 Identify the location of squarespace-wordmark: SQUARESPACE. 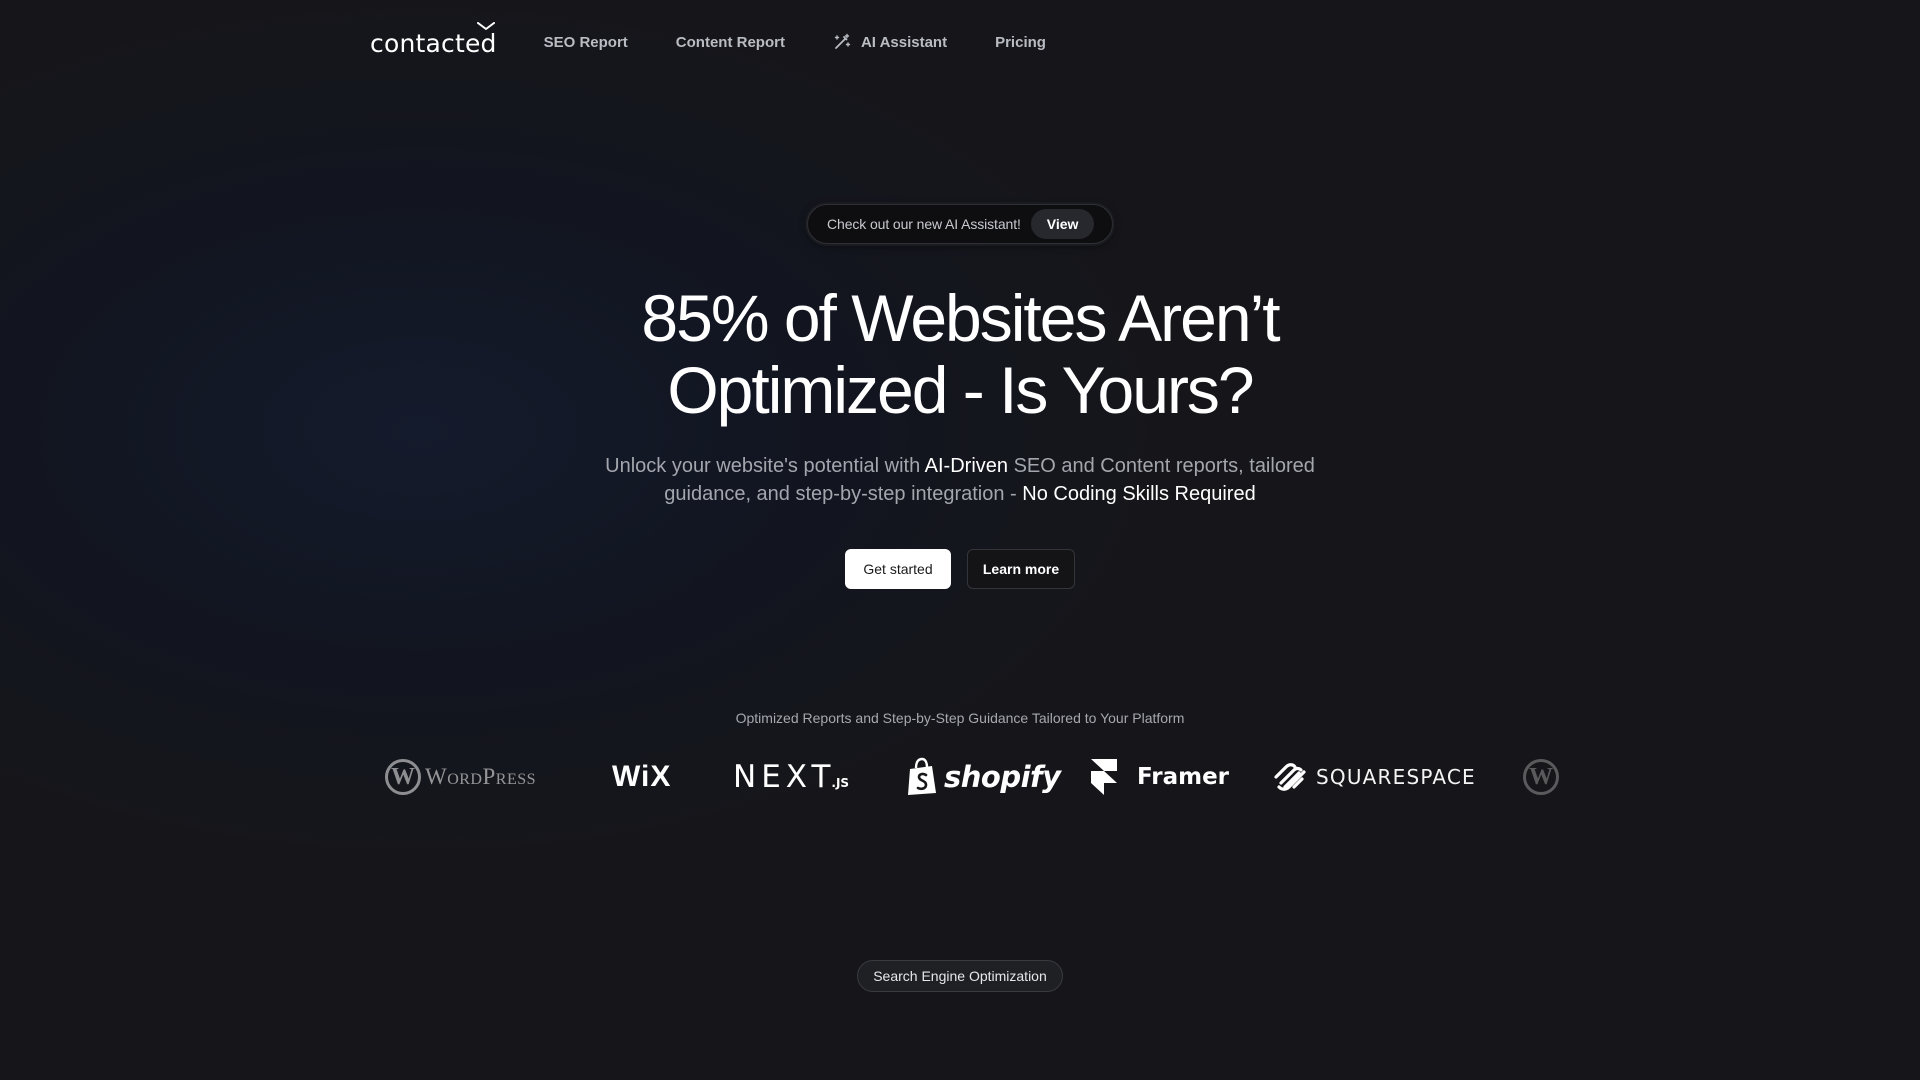
(1396, 777).